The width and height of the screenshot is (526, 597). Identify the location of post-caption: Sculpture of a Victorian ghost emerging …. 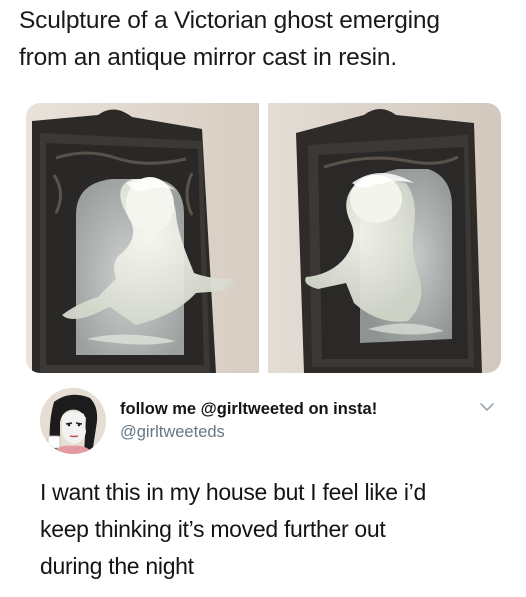
(269, 39).